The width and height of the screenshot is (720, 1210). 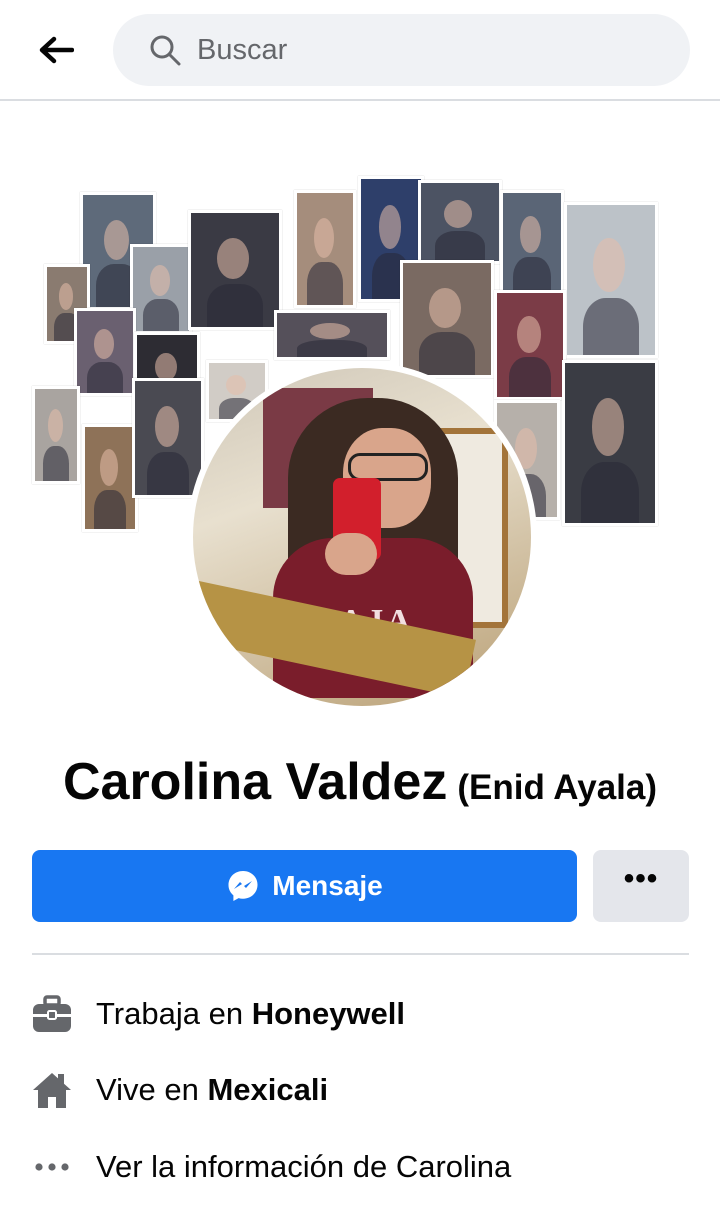 I want to click on messenger-icon, so click(x=243, y=886).